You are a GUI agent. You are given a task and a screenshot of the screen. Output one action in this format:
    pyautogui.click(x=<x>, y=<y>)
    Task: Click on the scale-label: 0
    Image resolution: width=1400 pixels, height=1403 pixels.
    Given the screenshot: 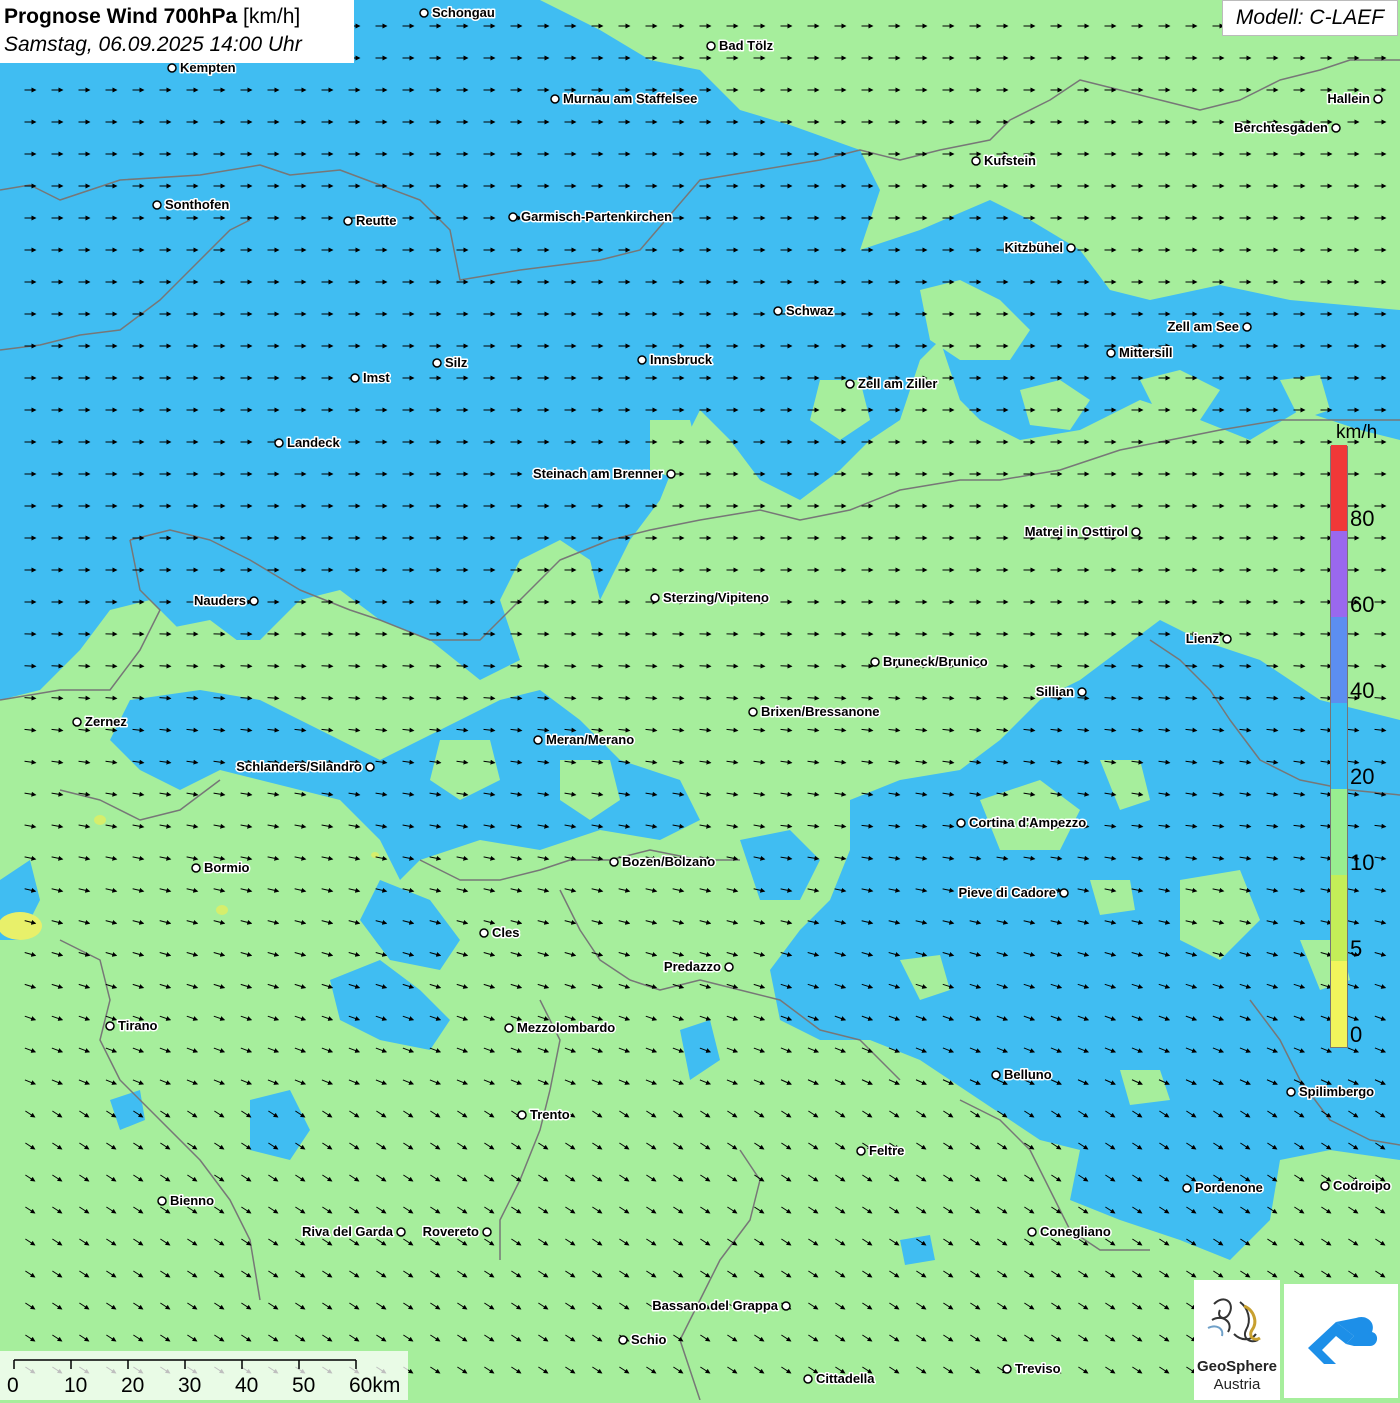 What is the action you would take?
    pyautogui.click(x=13, y=1386)
    